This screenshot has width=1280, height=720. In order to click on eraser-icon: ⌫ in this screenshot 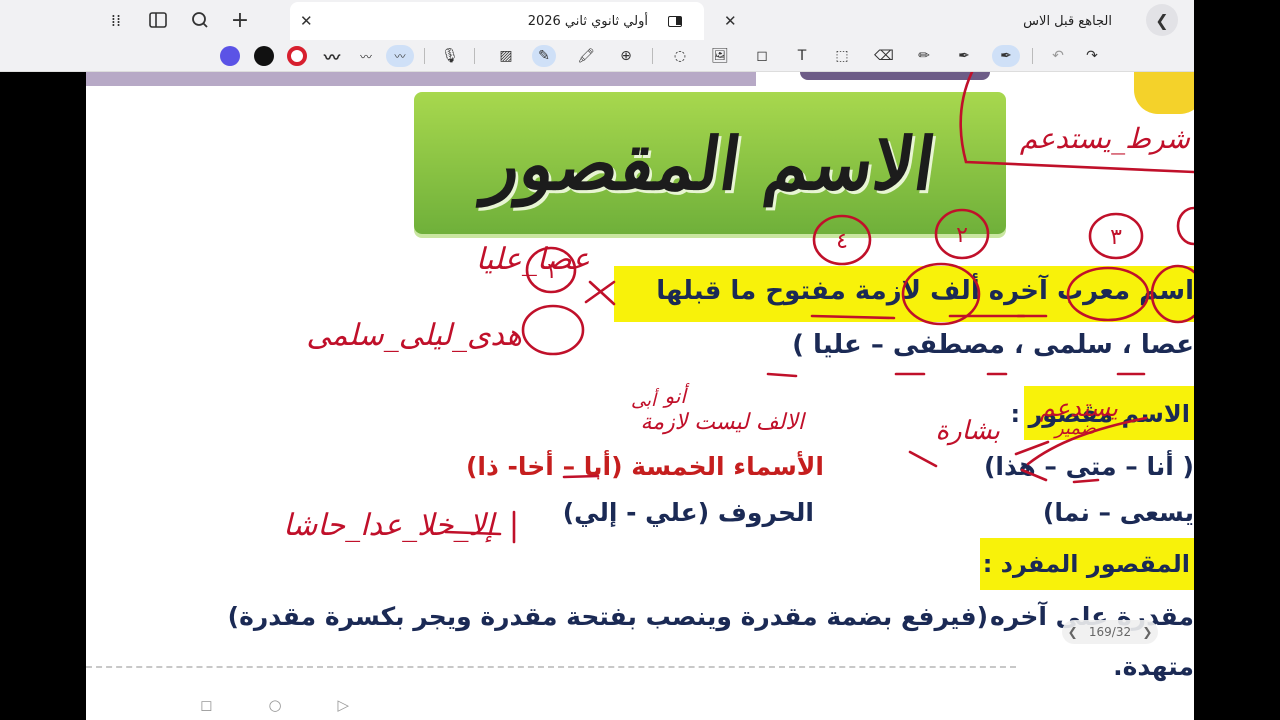, I will do `click(884, 56)`.